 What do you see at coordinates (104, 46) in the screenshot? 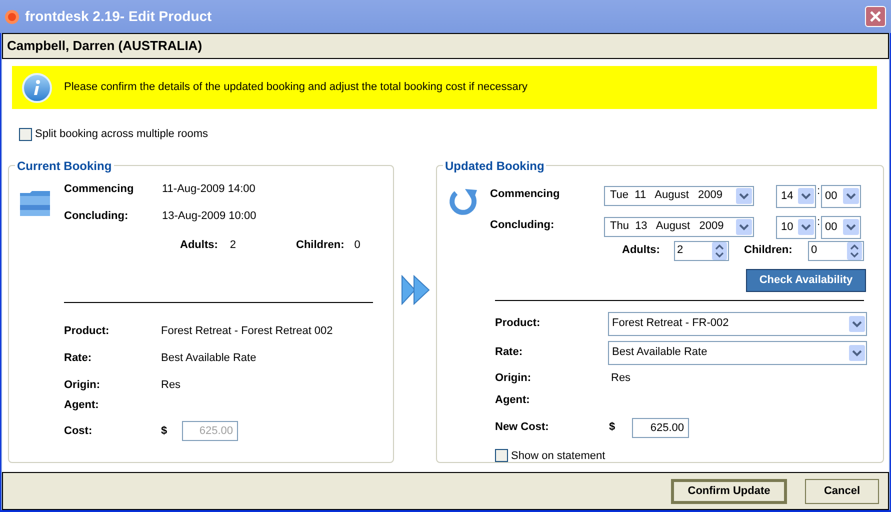
I see `customer-name: Campbell, Darren (AUSTRALIA)` at bounding box center [104, 46].